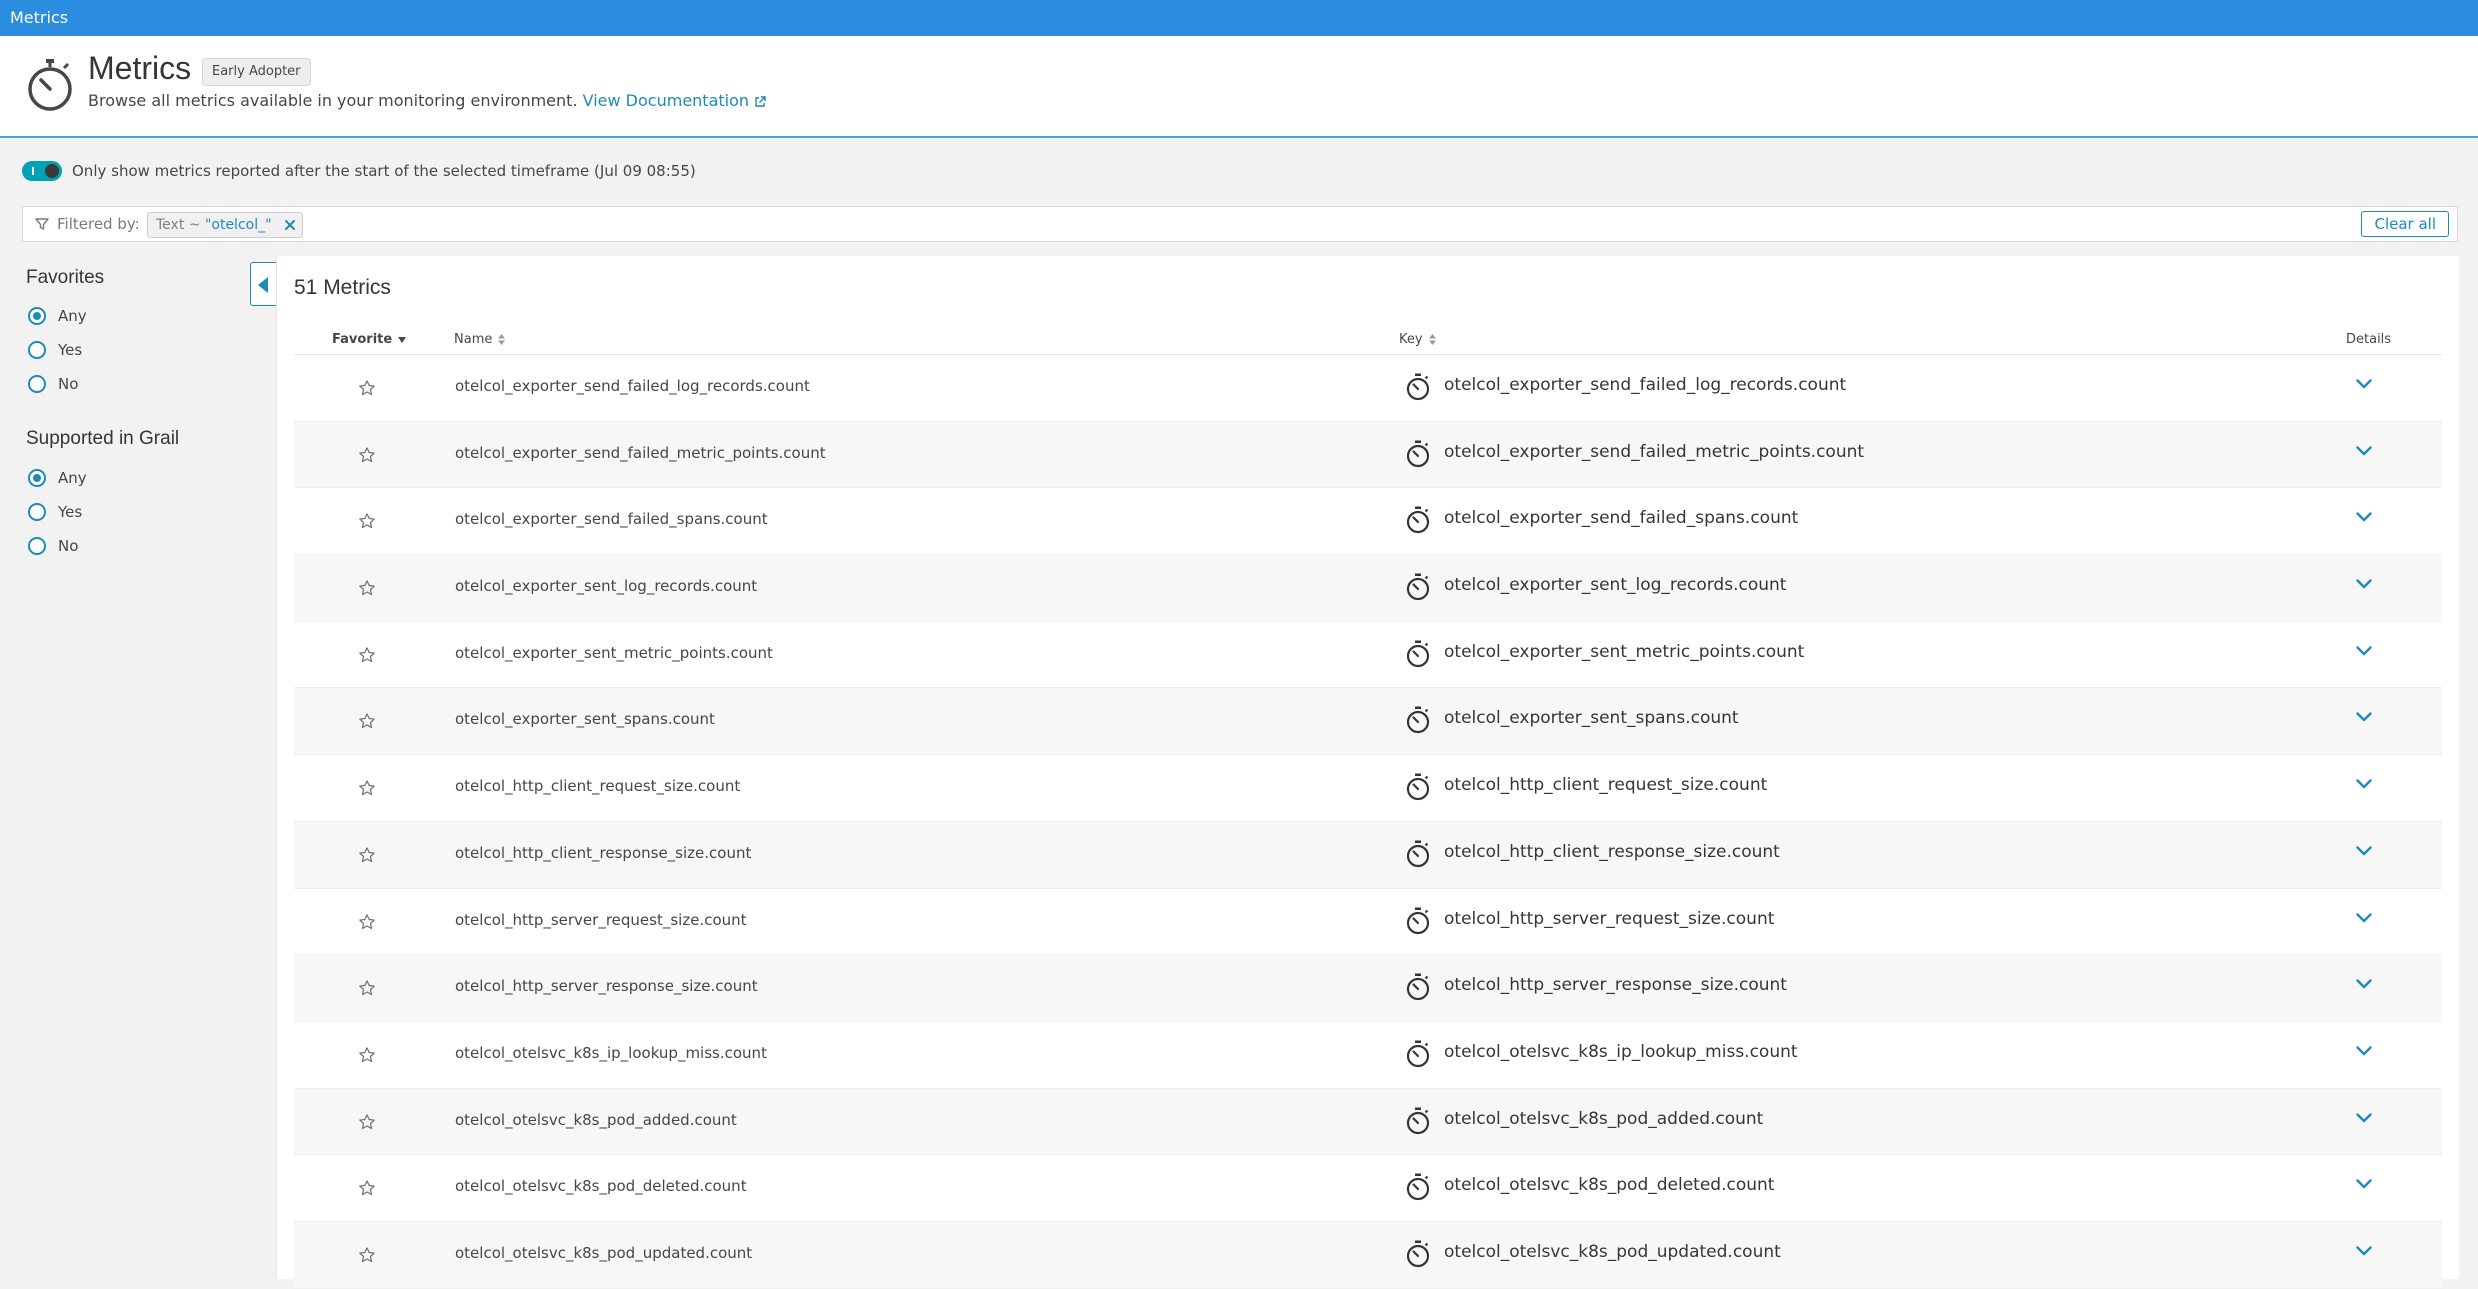 Image resolution: width=2478 pixels, height=1289 pixels. I want to click on column-header-name: Name, so click(480, 339).